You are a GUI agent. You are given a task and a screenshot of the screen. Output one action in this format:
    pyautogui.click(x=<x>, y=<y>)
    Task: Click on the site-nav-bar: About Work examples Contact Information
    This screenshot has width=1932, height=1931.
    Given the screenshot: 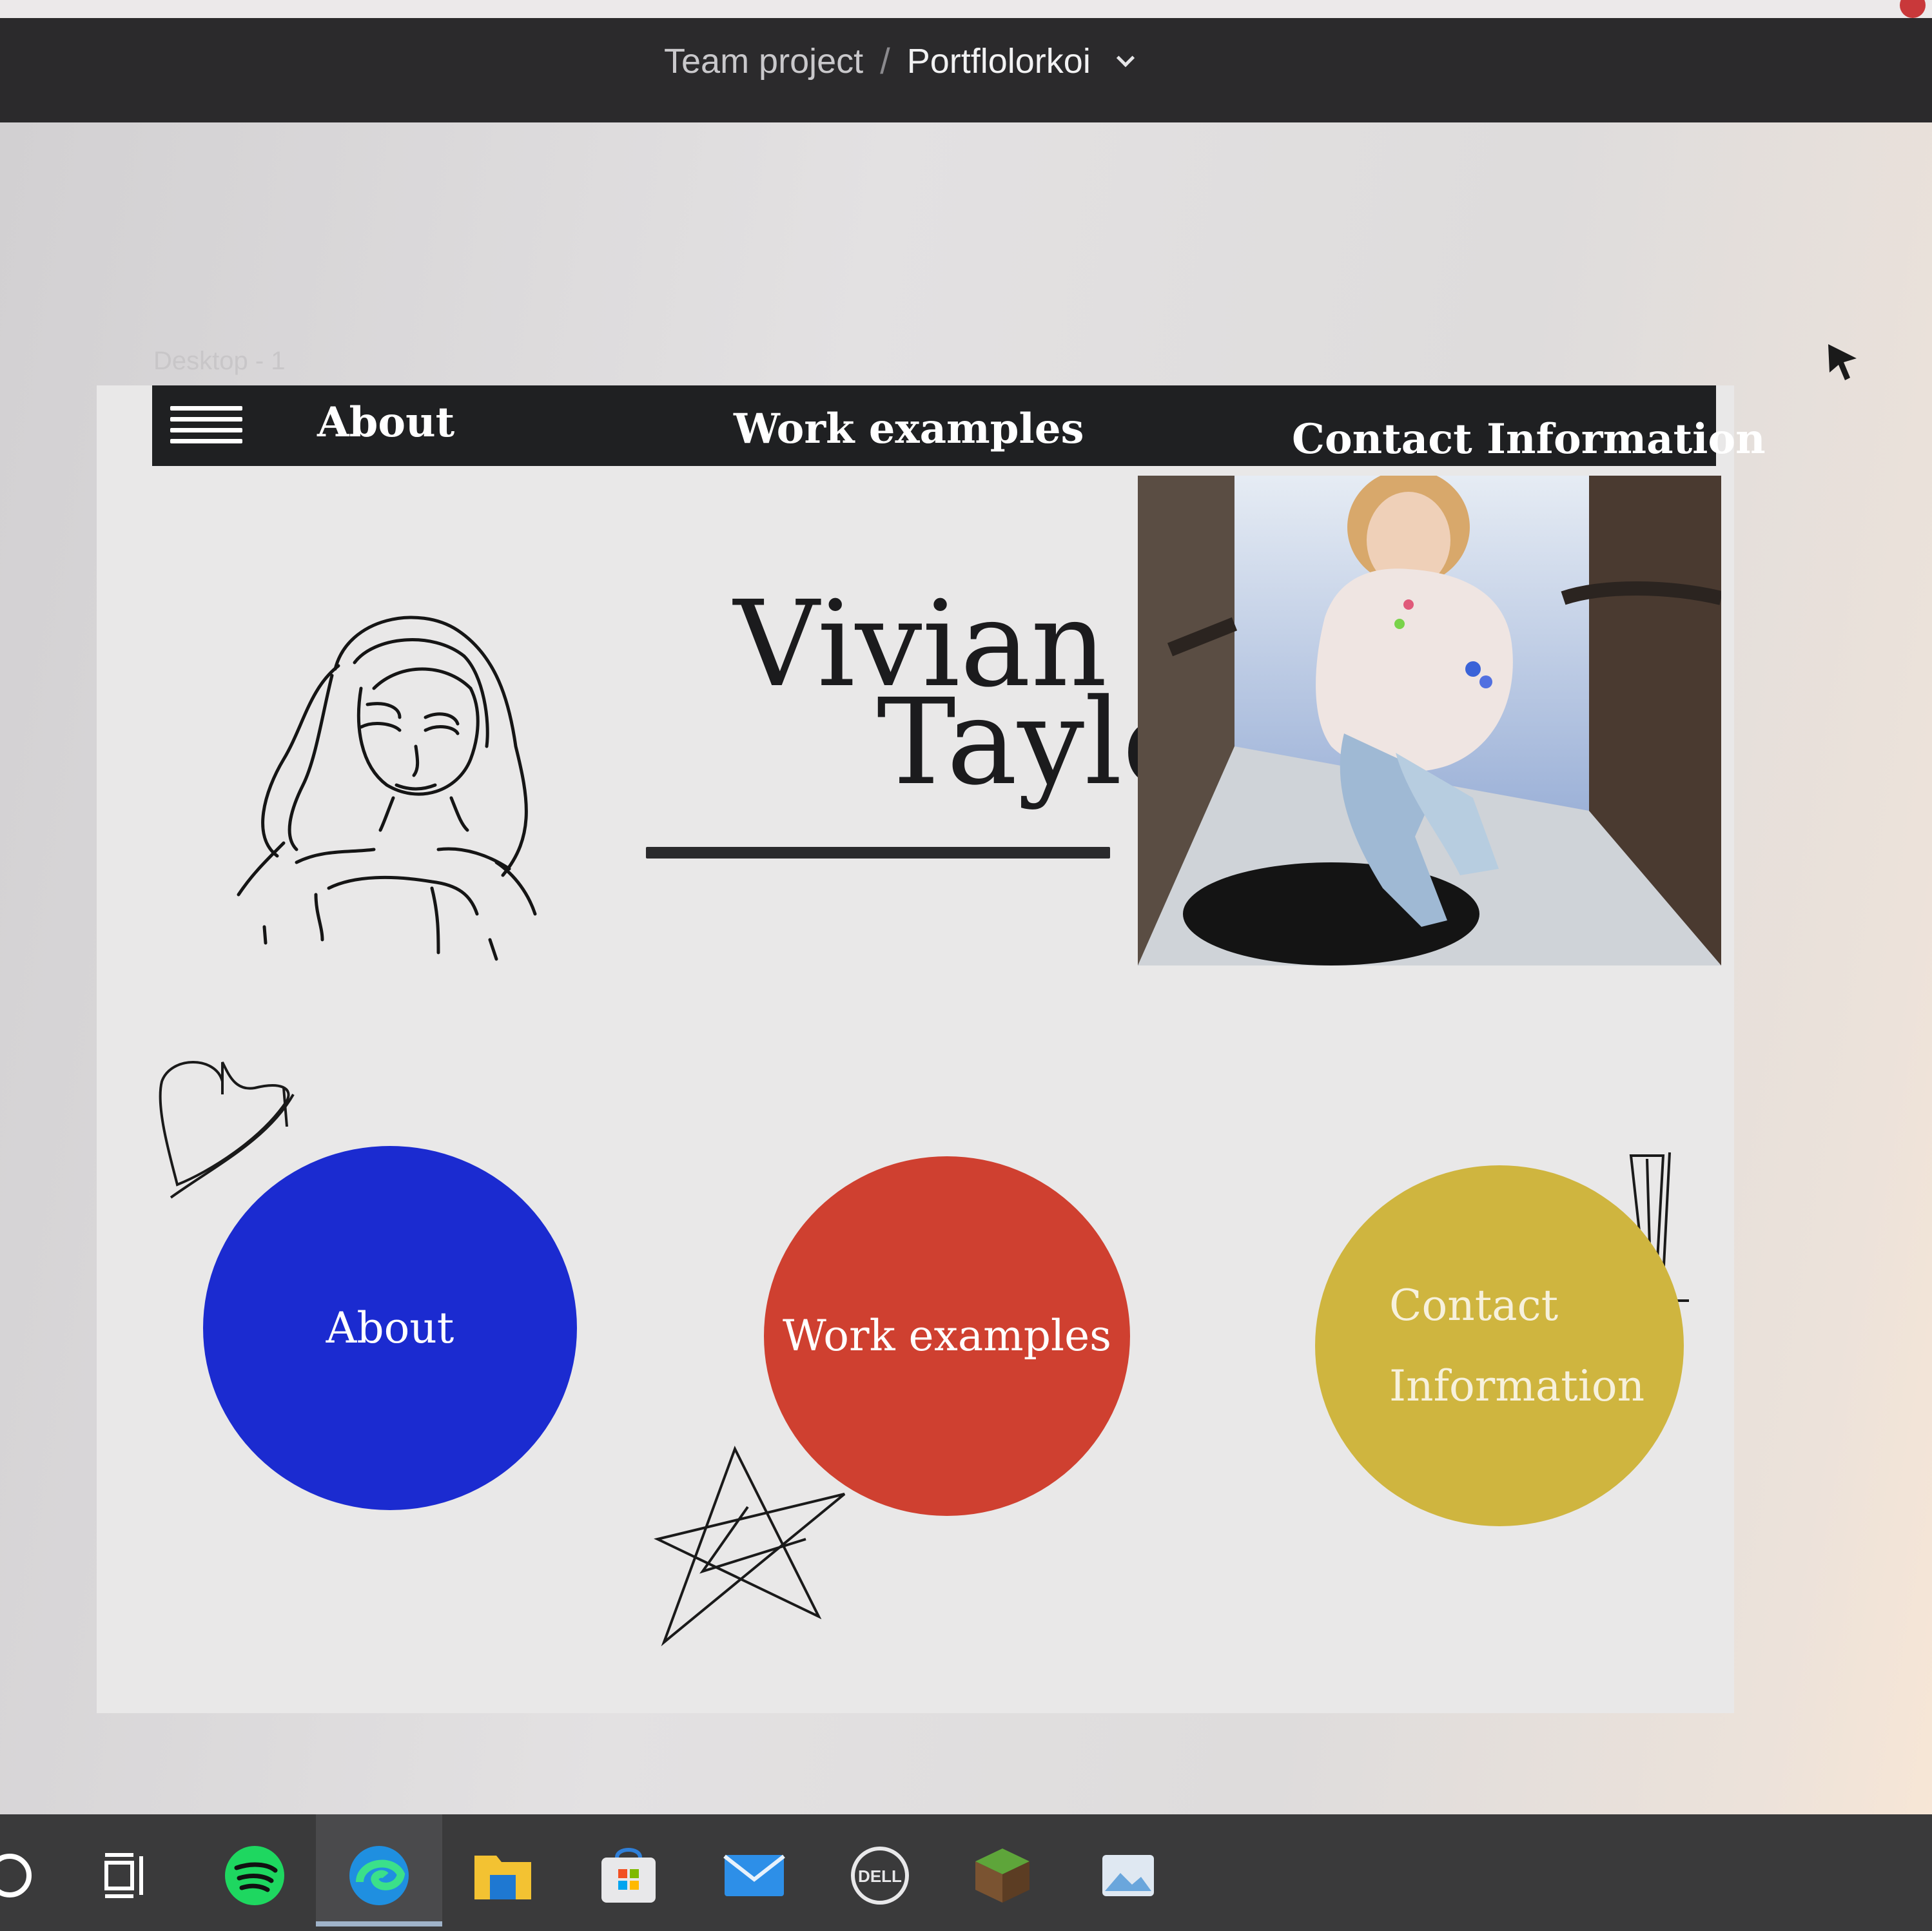 What is the action you would take?
    pyautogui.click(x=959, y=425)
    